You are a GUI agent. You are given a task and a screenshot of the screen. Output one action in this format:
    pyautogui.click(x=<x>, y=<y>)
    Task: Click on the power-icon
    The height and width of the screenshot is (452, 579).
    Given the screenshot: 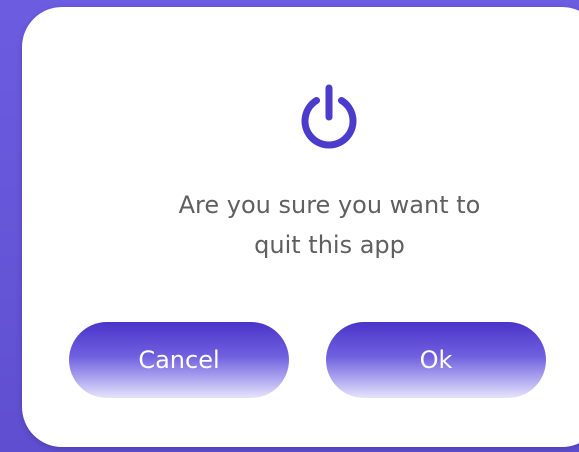 What is the action you would take?
    pyautogui.click(x=329, y=117)
    